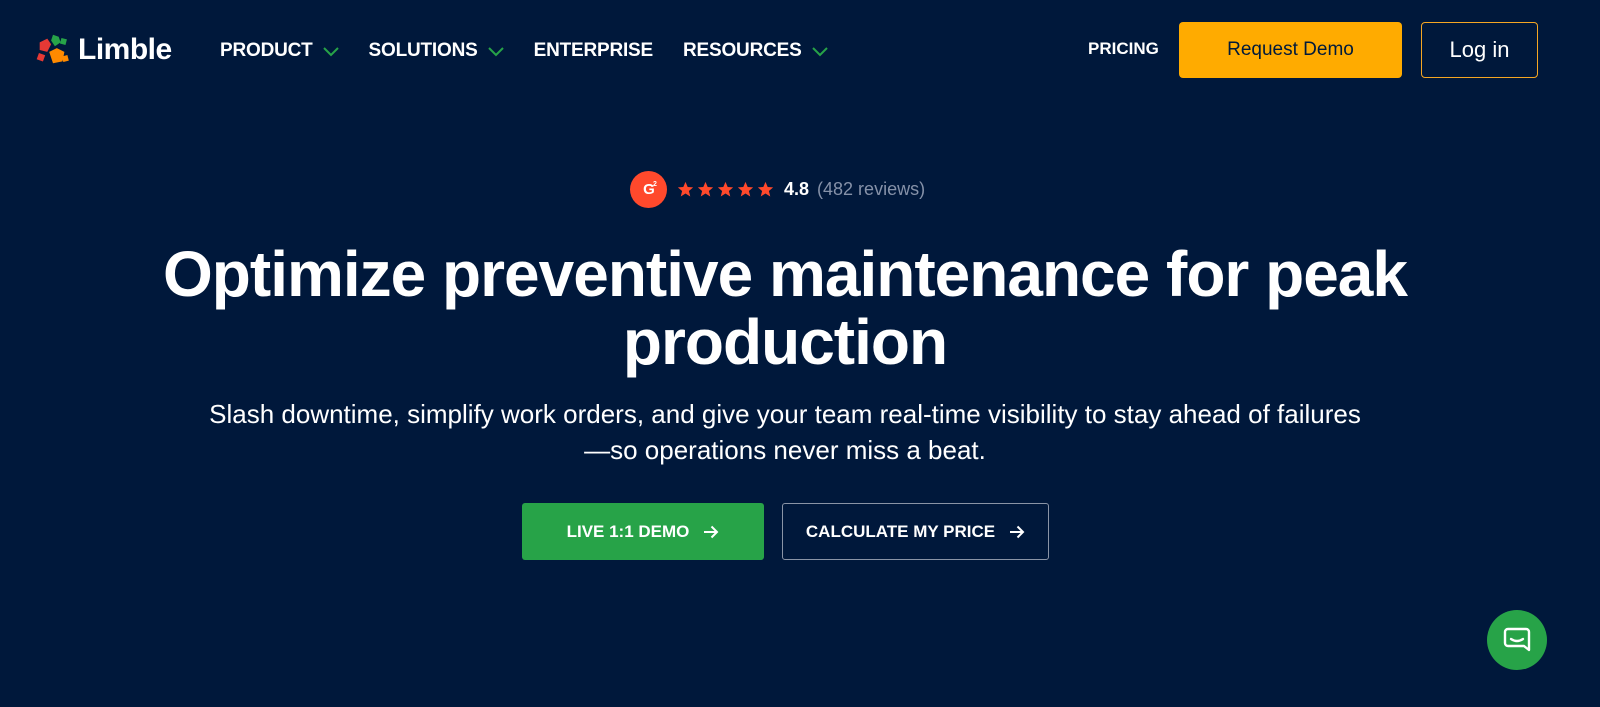 The image size is (1600, 707). I want to click on nav-item-label: SOLUTIONS, so click(423, 50).